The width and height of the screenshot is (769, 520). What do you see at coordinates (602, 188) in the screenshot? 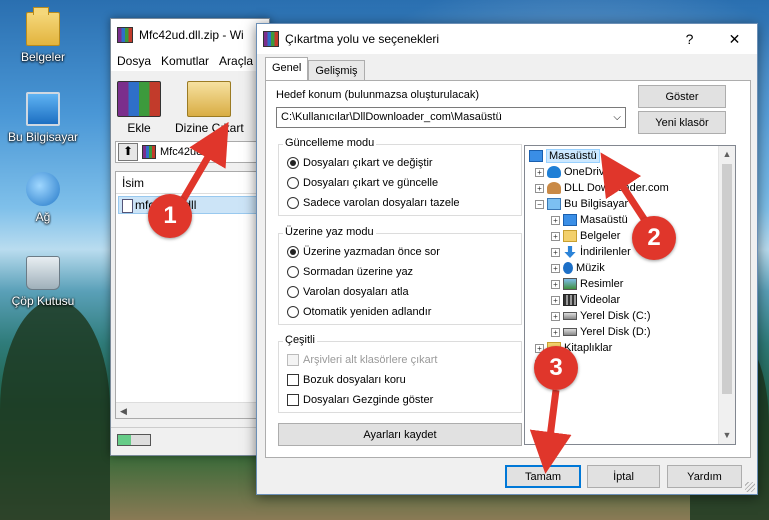
I see `tree-node: + DLL Downloader.com` at bounding box center [602, 188].